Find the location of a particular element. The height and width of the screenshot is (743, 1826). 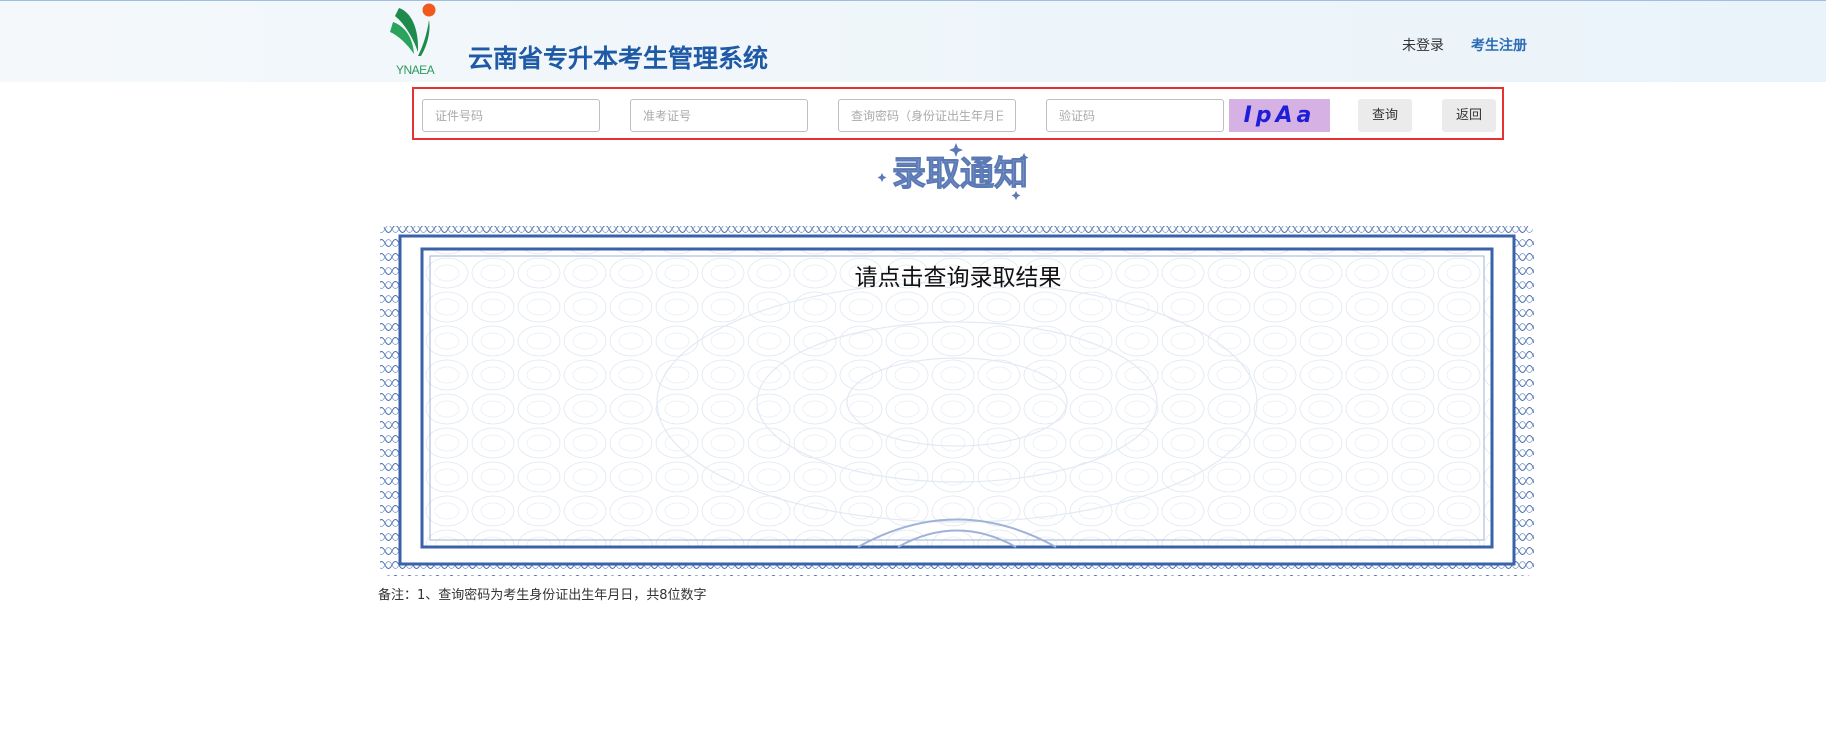

admission-notice-badge: 录取通知 is located at coordinates (953, 171).